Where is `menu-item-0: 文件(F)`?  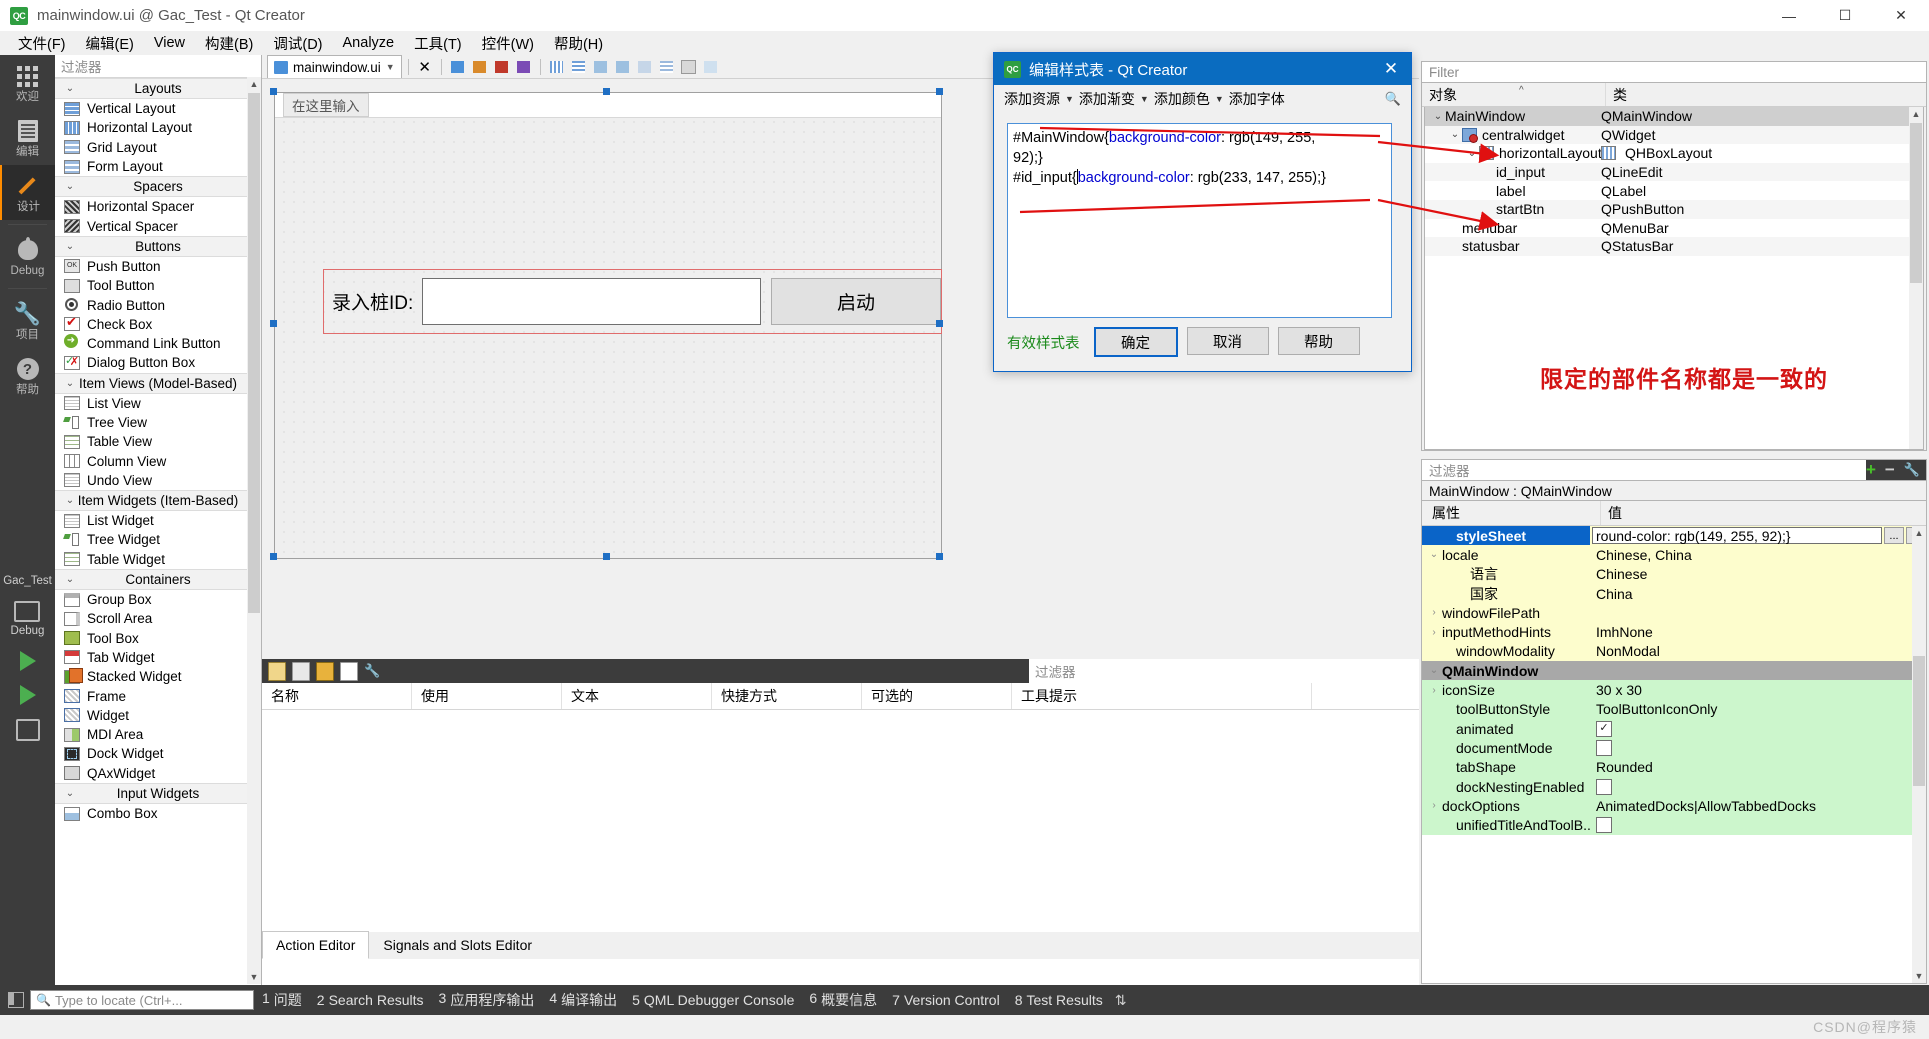
menu-item-0: 文件(F) is located at coordinates (42, 43).